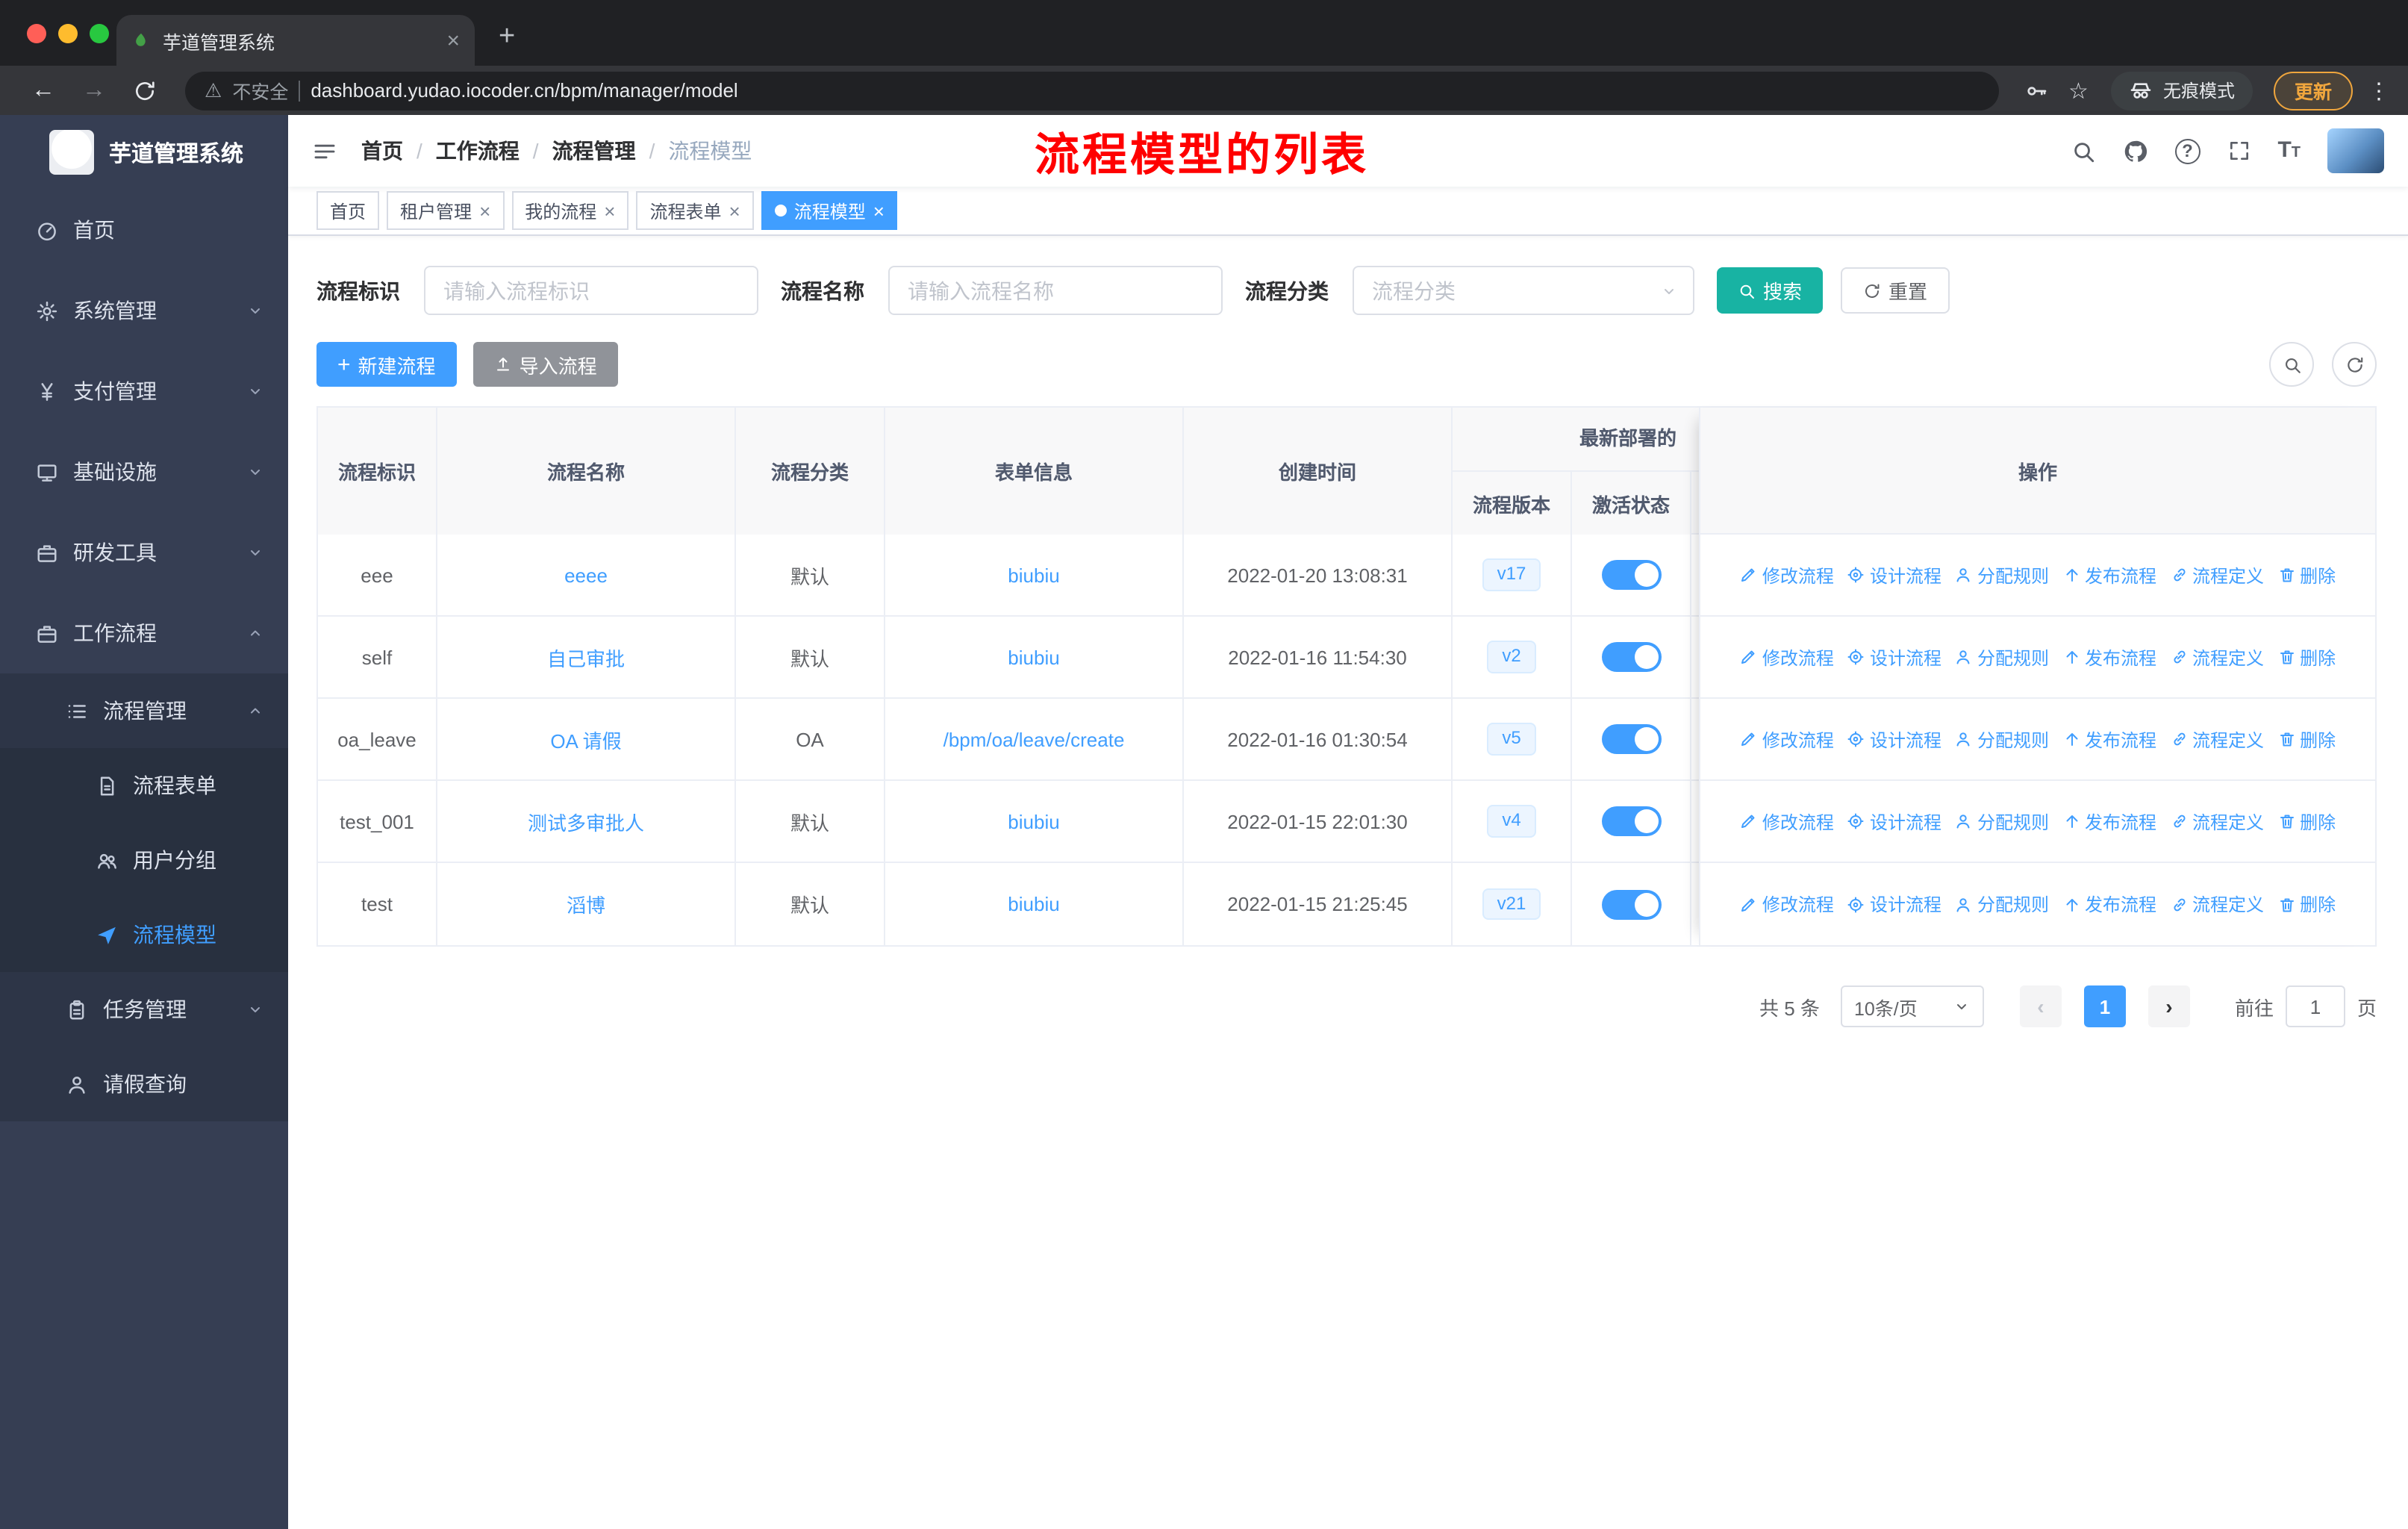  I want to click on category-select: 流程分类, so click(1523, 291).